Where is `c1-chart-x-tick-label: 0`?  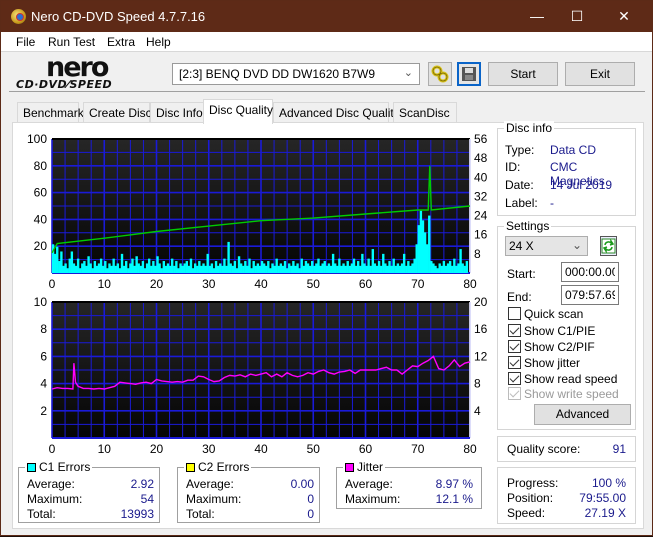 c1-chart-x-tick-label: 0 is located at coordinates (52, 284).